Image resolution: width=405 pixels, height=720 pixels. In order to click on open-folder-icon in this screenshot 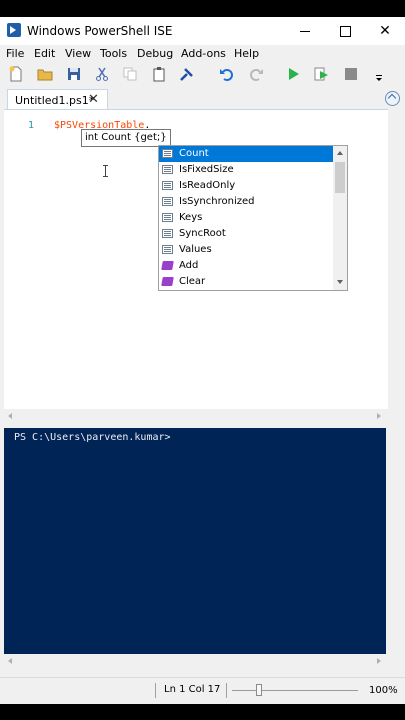, I will do `click(45, 74)`.